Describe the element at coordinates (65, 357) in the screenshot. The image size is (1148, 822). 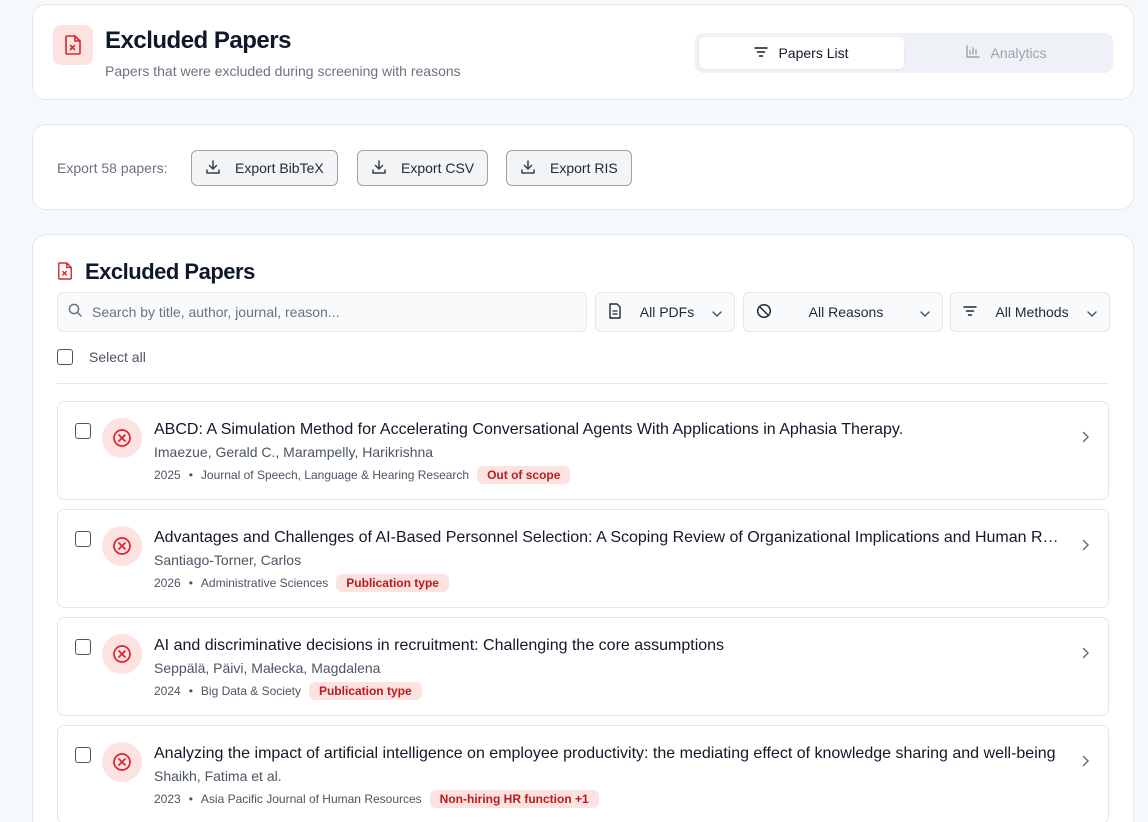
I see `select-all-checkbox` at that location.